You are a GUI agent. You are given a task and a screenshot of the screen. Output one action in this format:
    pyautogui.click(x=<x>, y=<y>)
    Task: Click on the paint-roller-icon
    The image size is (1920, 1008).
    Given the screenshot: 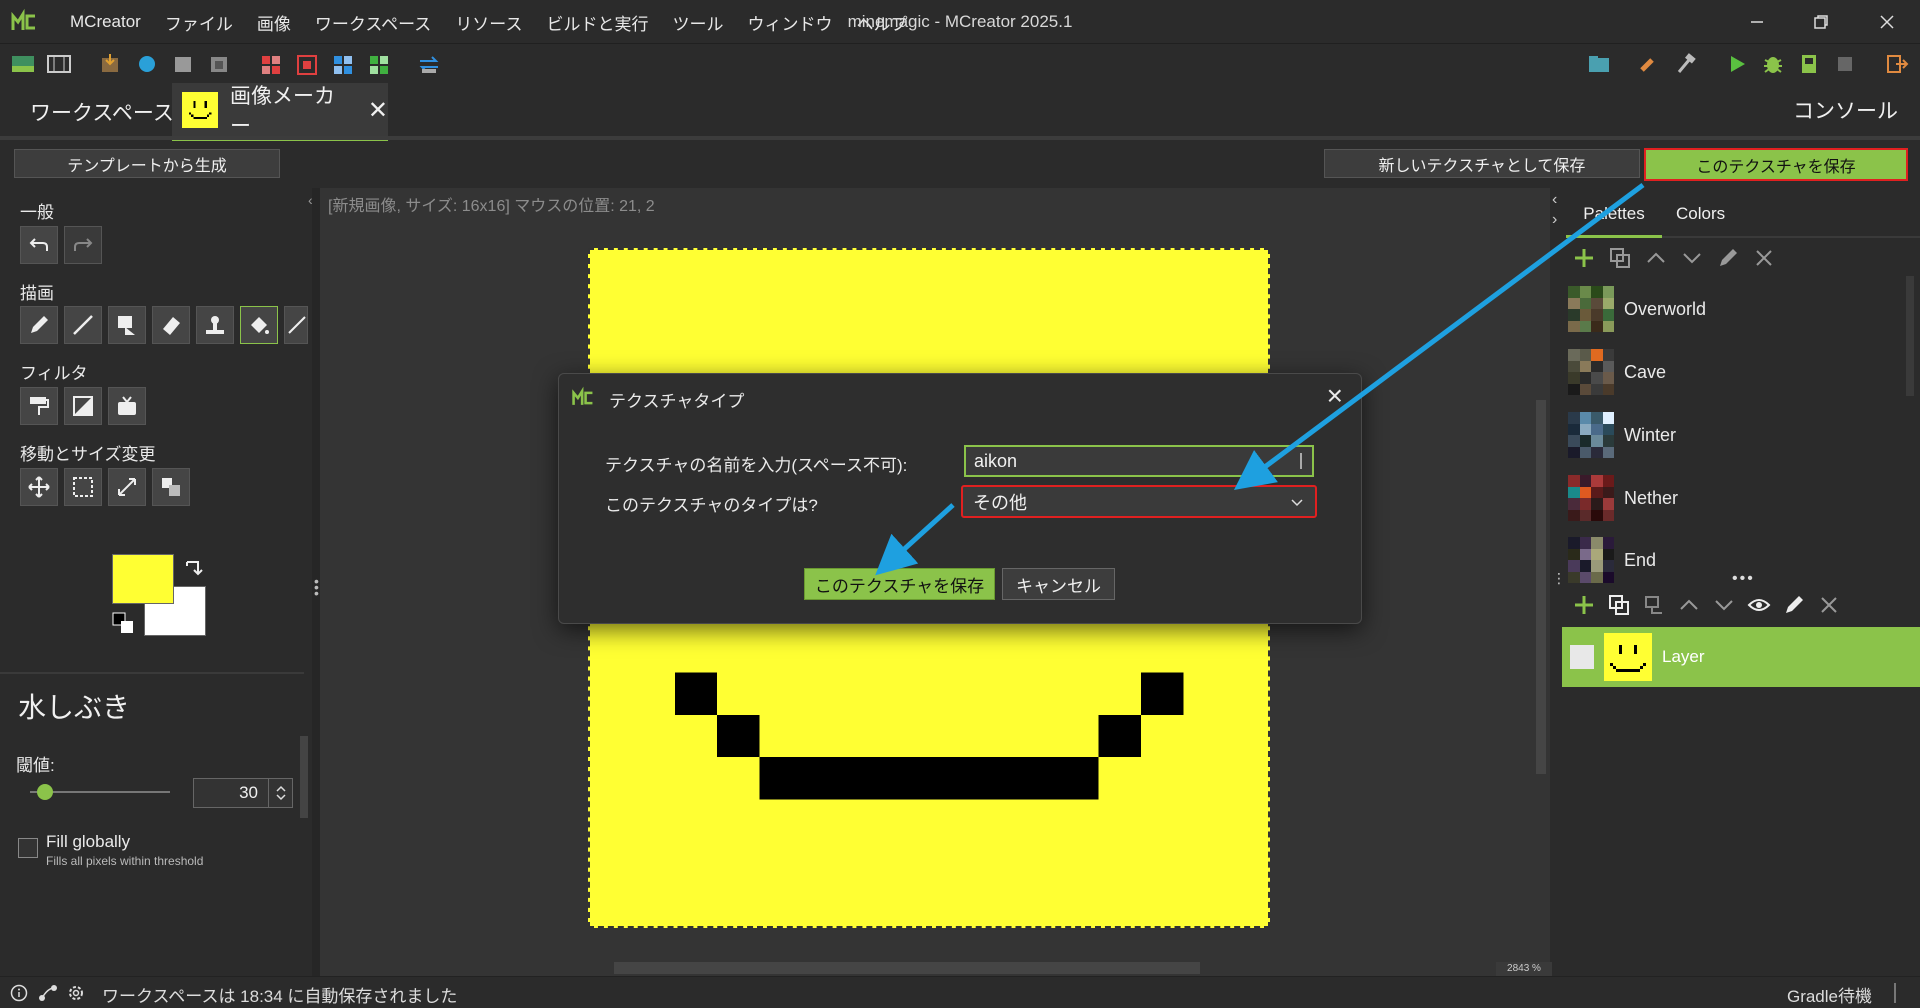 What is the action you would take?
    pyautogui.click(x=39, y=406)
    